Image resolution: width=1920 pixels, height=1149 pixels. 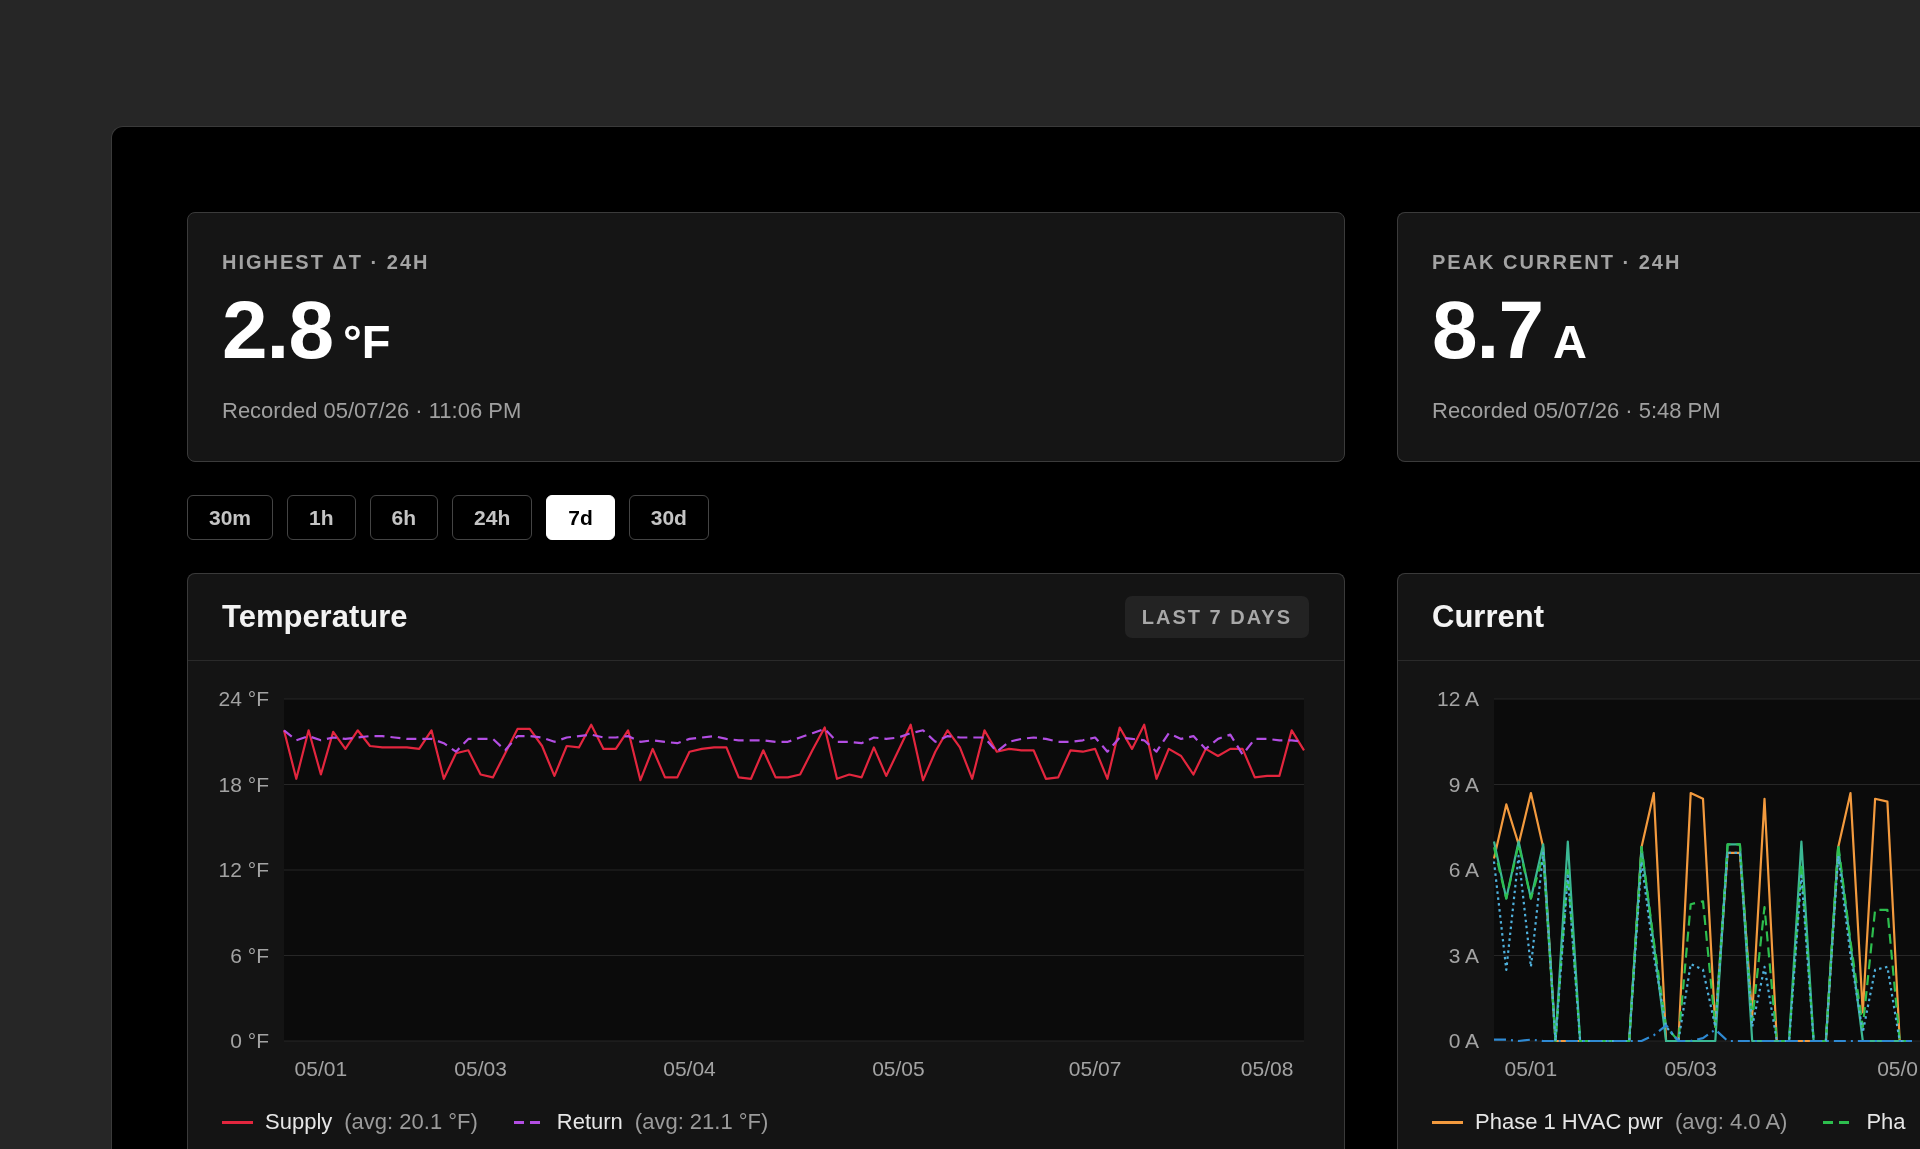 What do you see at coordinates (1267, 1069) in the screenshot?
I see `x-axis-label: 05/08` at bounding box center [1267, 1069].